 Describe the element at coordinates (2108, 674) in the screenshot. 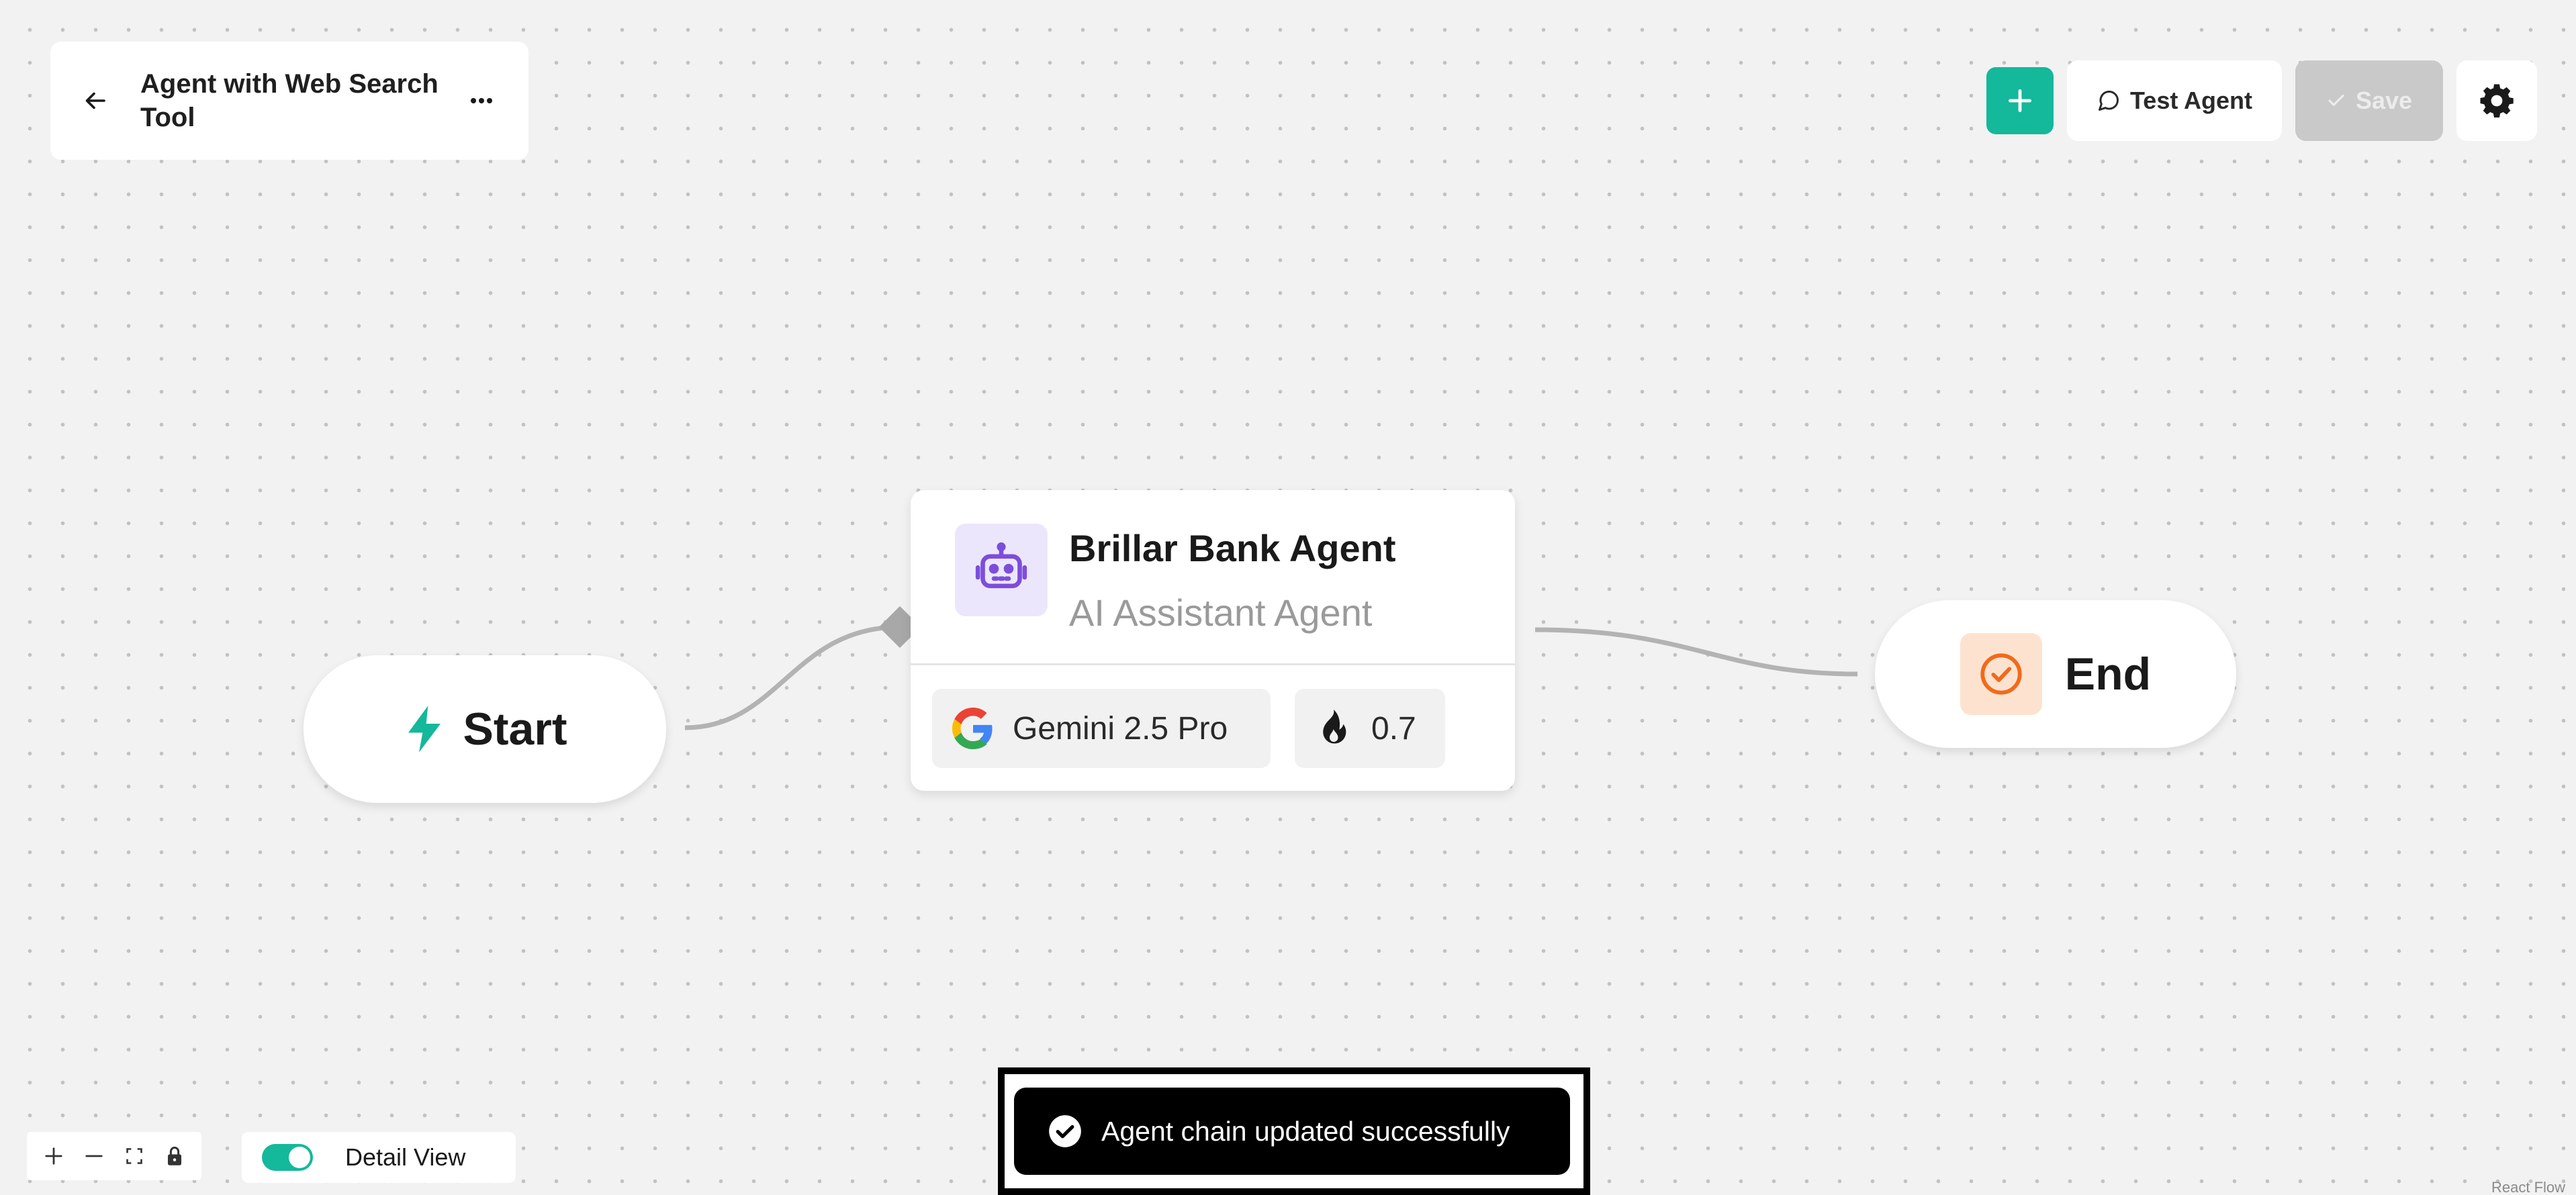

I see `end-node-label: End` at that location.